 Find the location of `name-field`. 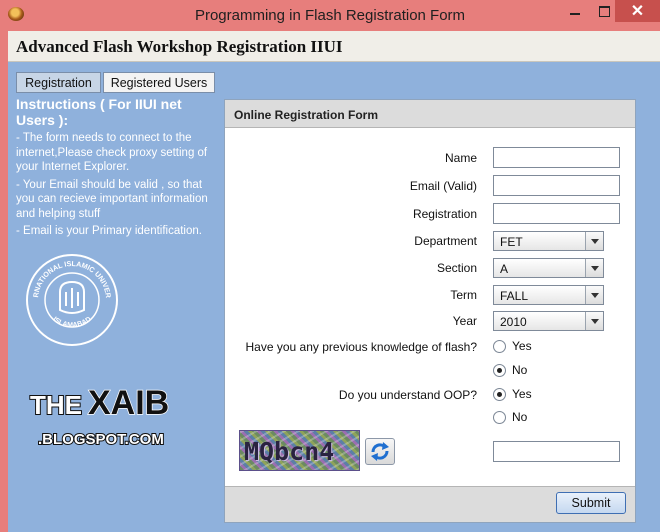

name-field is located at coordinates (556, 157).